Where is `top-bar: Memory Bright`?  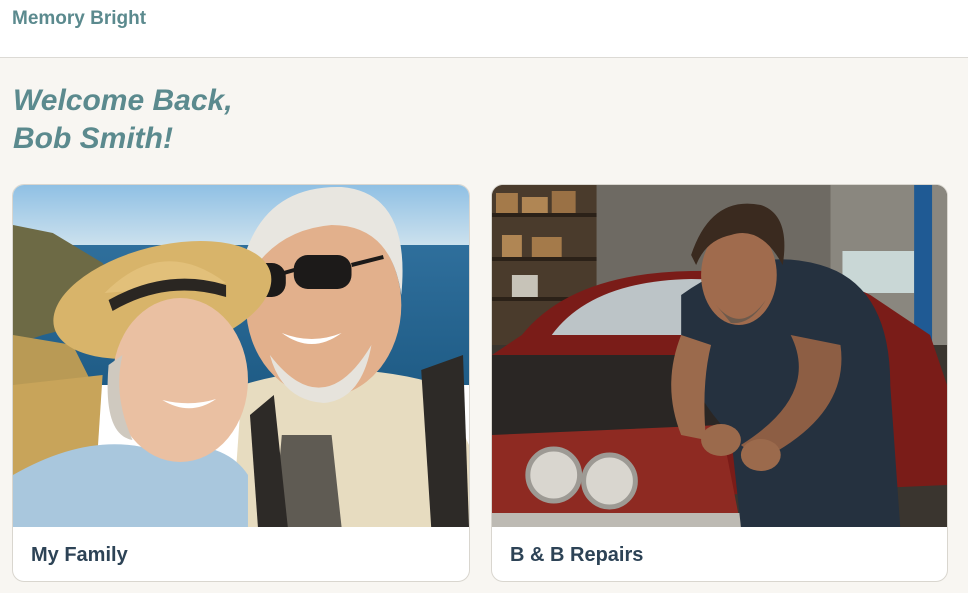 top-bar: Memory Bright is located at coordinates (484, 29).